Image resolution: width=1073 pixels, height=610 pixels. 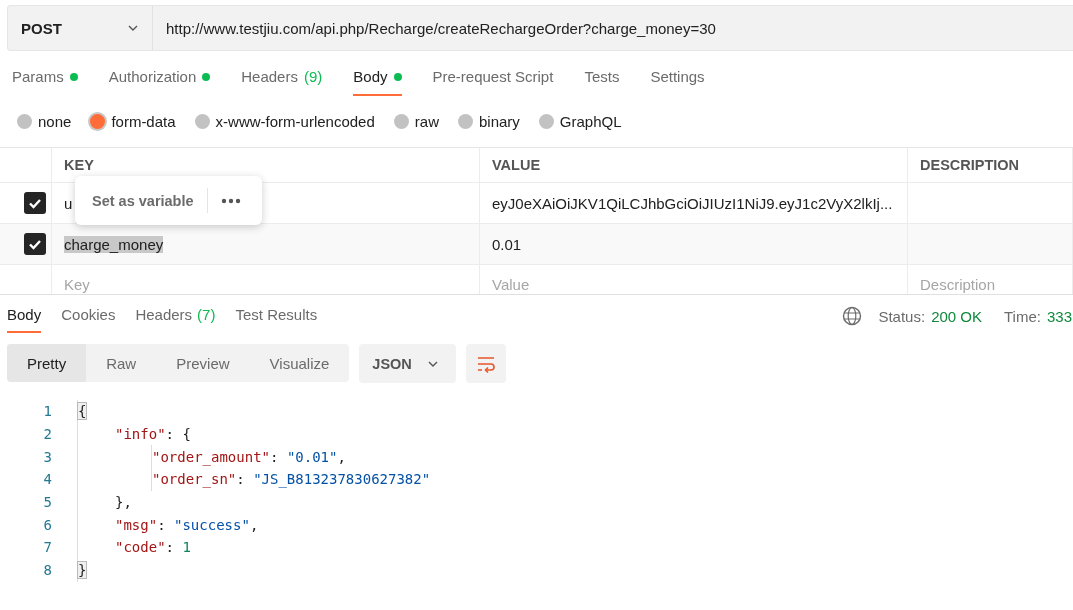 I want to click on line-number: 3, so click(x=47, y=456).